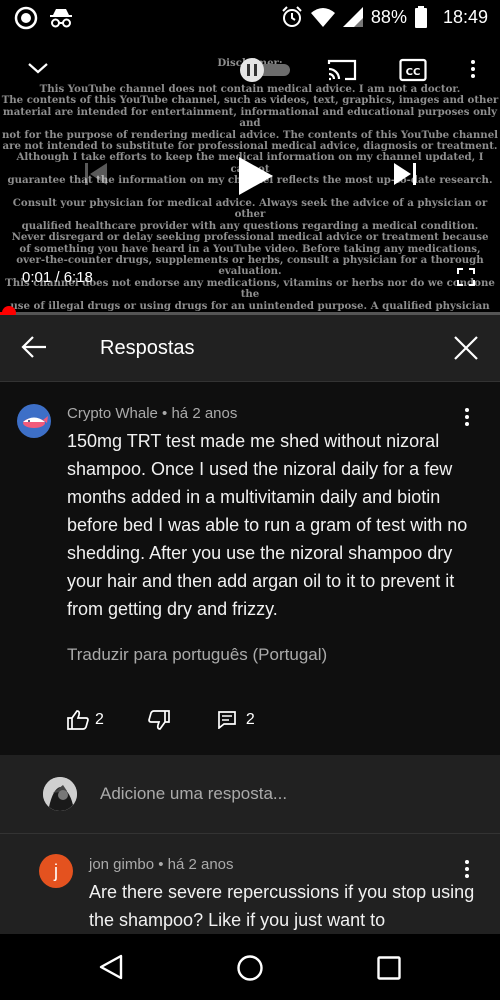  I want to click on reply-avatar-letter: j, so click(56, 870).